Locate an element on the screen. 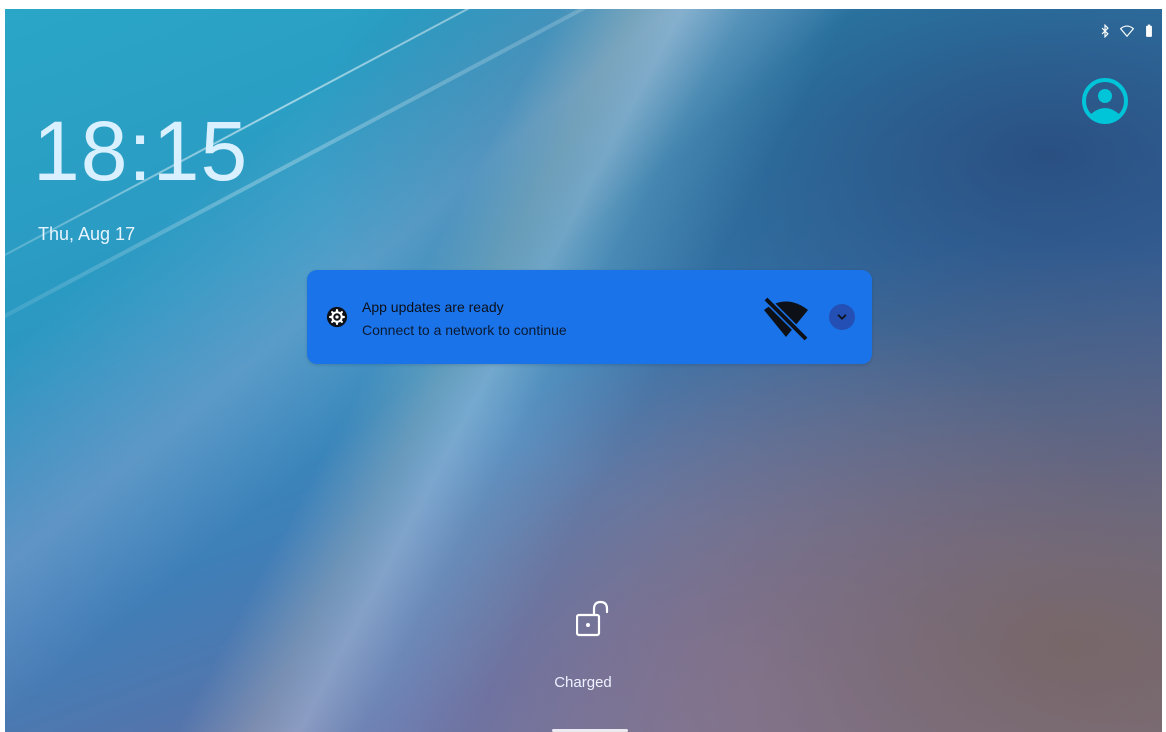 The height and width of the screenshot is (732, 1166). charging-status: Charged is located at coordinates (583, 682).